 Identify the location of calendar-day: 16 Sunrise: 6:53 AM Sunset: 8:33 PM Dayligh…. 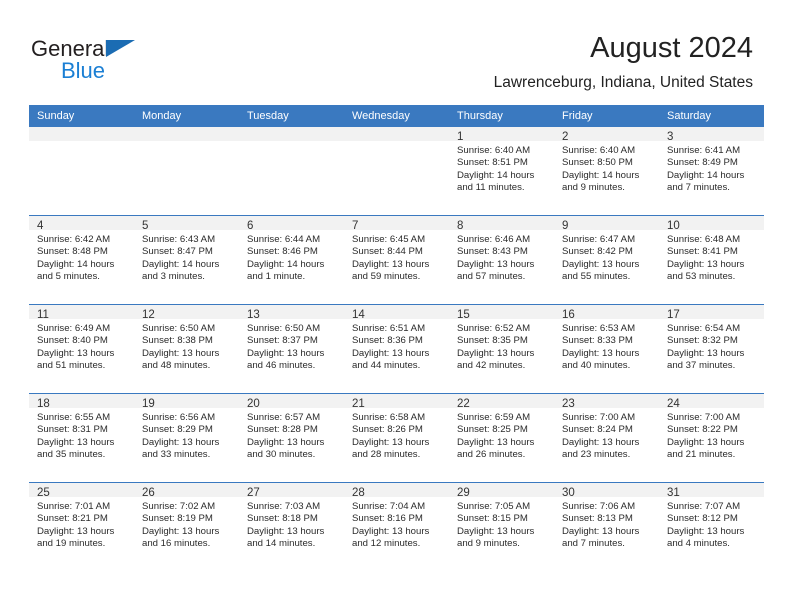
(606, 349).